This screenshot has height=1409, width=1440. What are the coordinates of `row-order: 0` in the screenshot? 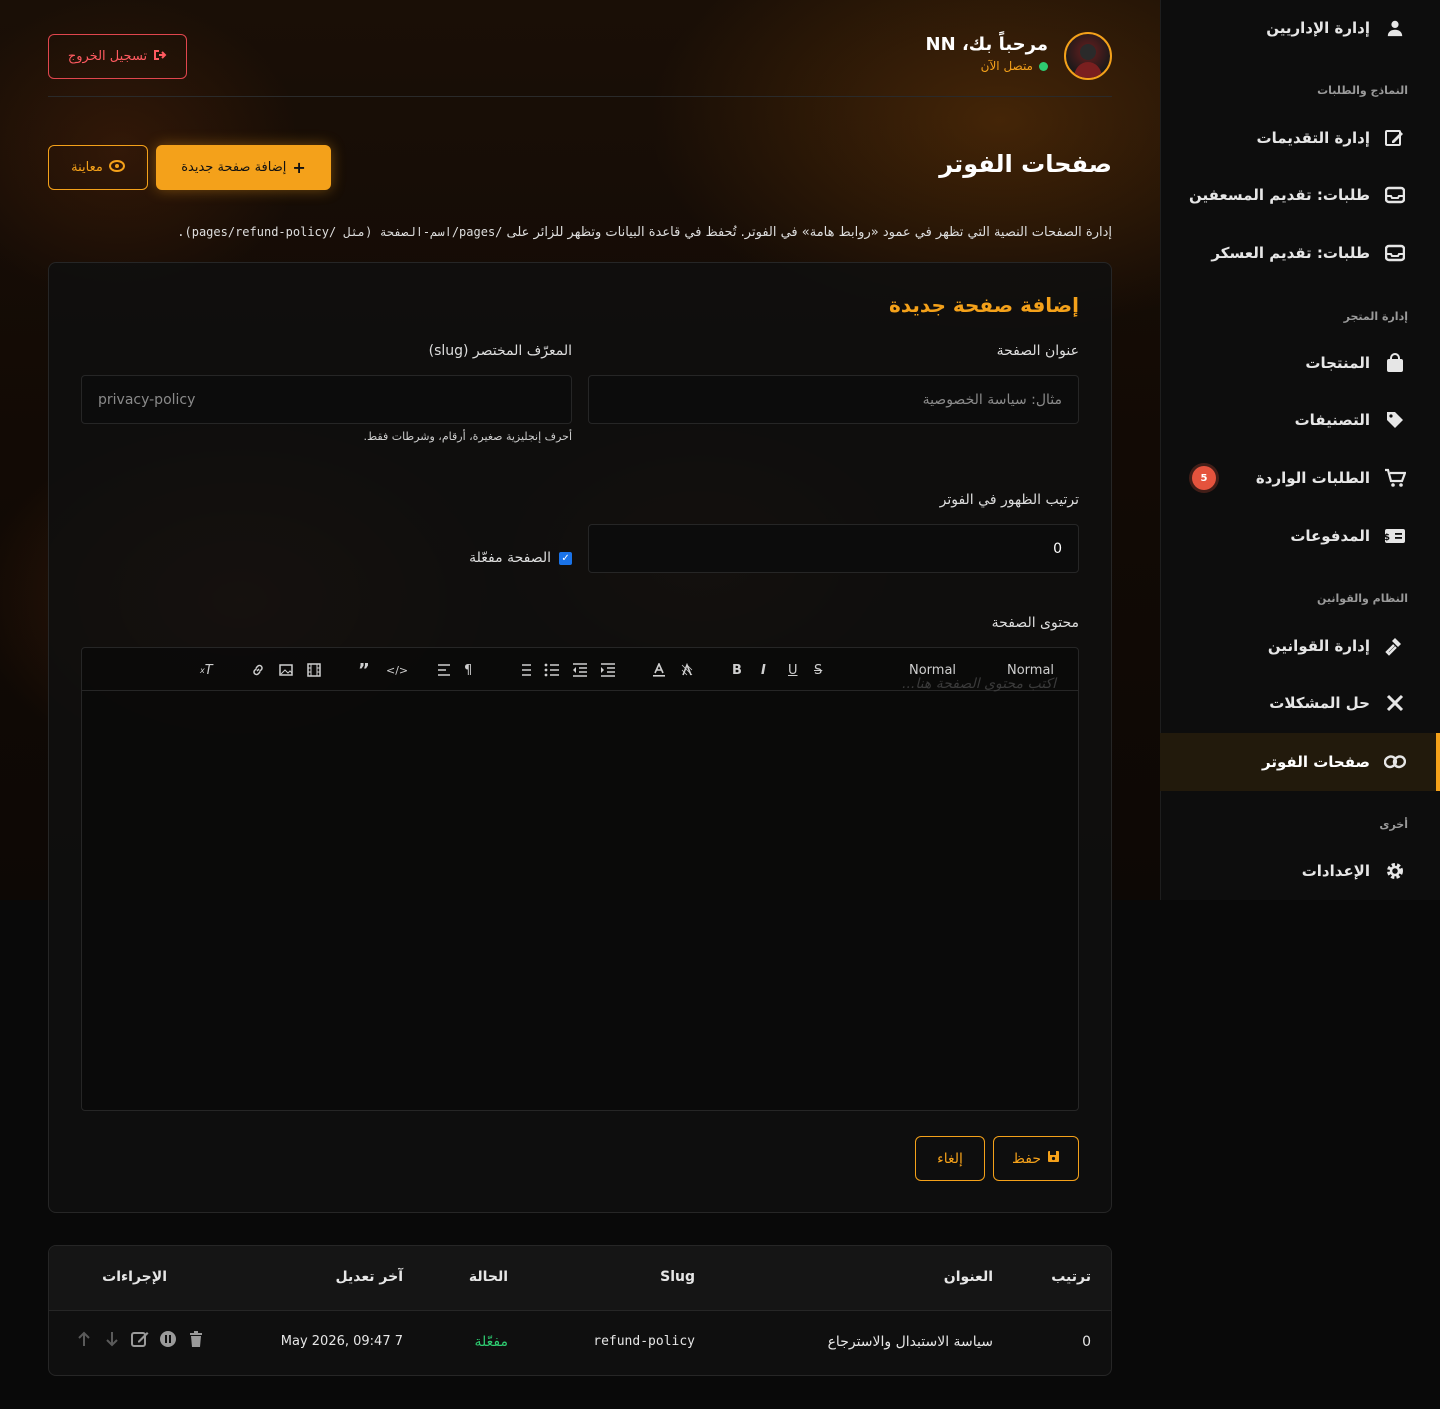 It's located at (1086, 1342).